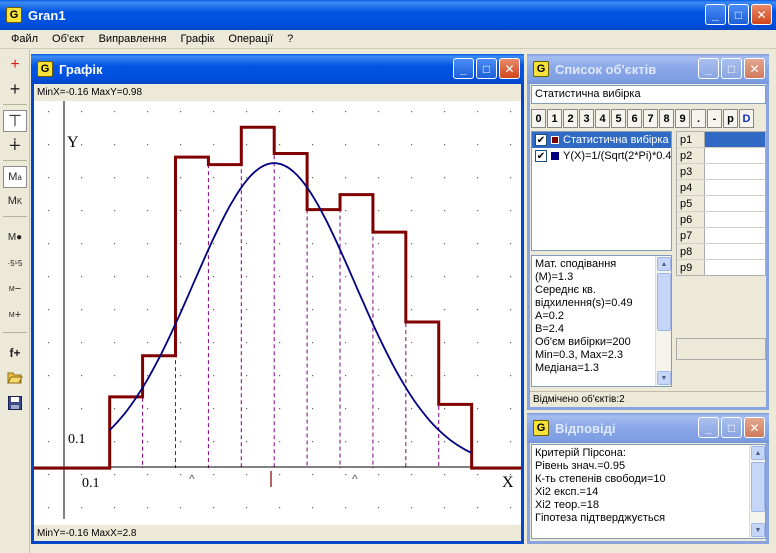 The width and height of the screenshot is (776, 553). I want to click on graph-window-title: Графік, so click(81, 69).